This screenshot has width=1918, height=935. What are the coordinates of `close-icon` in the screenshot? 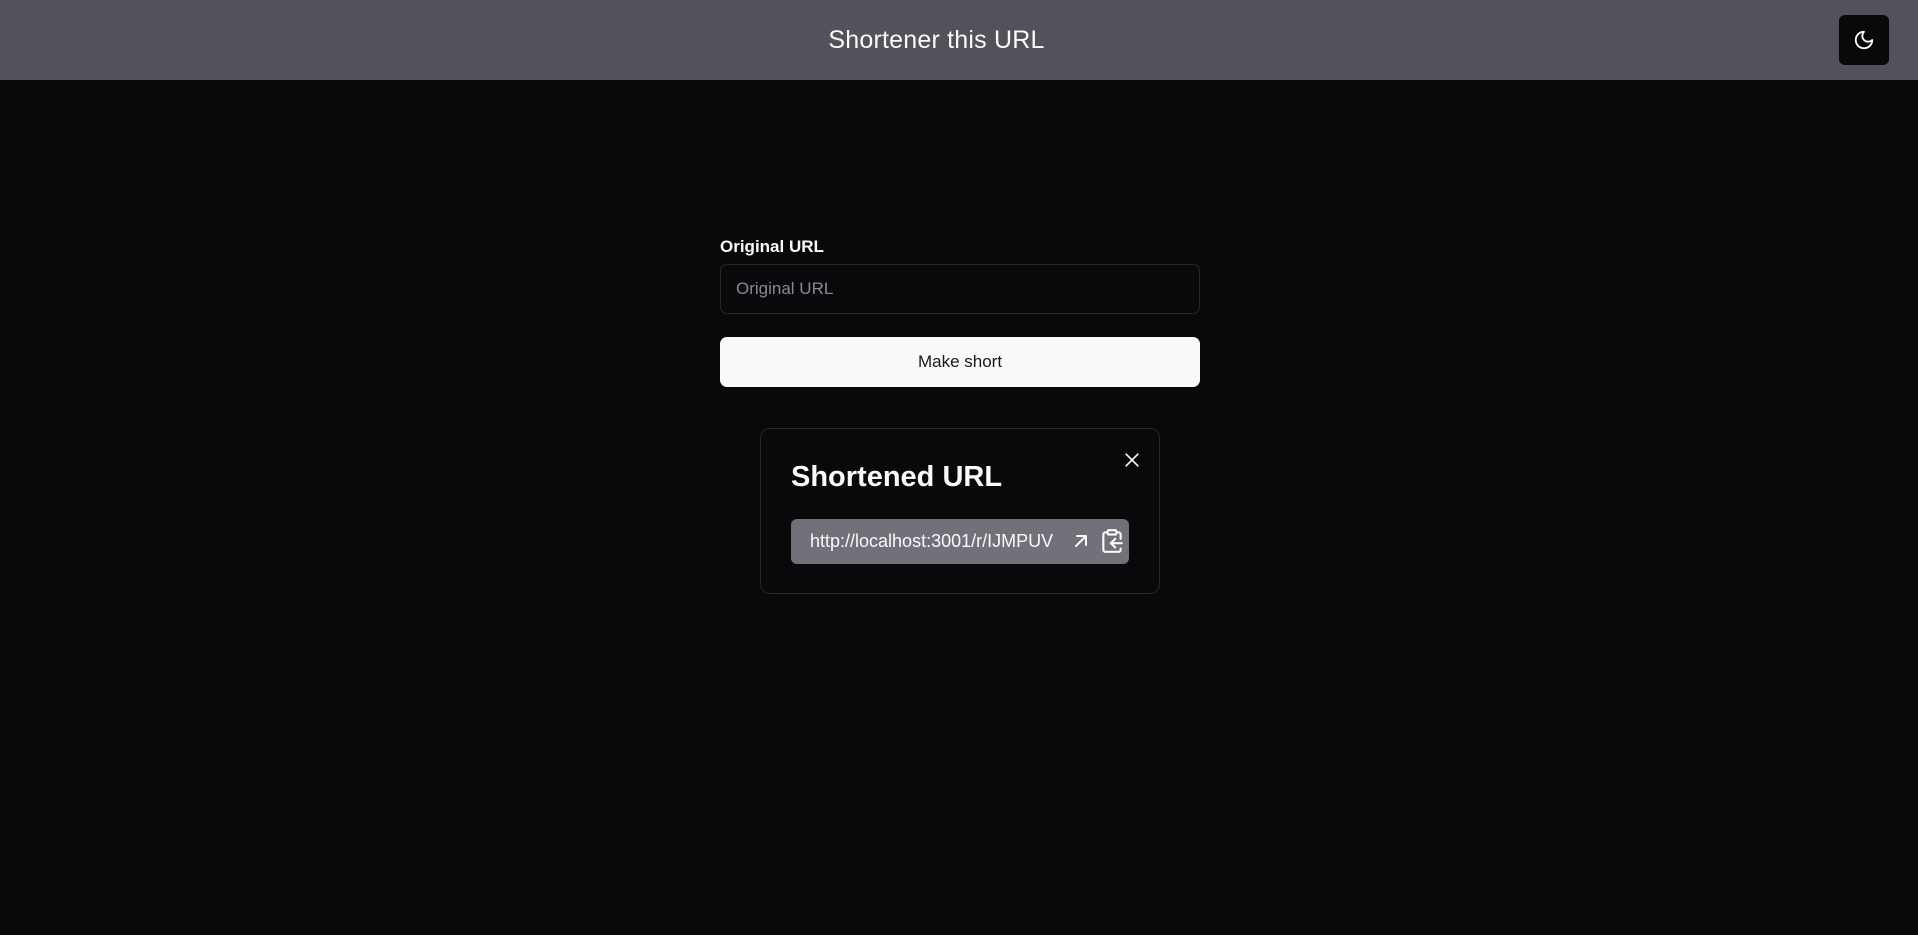 It's located at (1132, 460).